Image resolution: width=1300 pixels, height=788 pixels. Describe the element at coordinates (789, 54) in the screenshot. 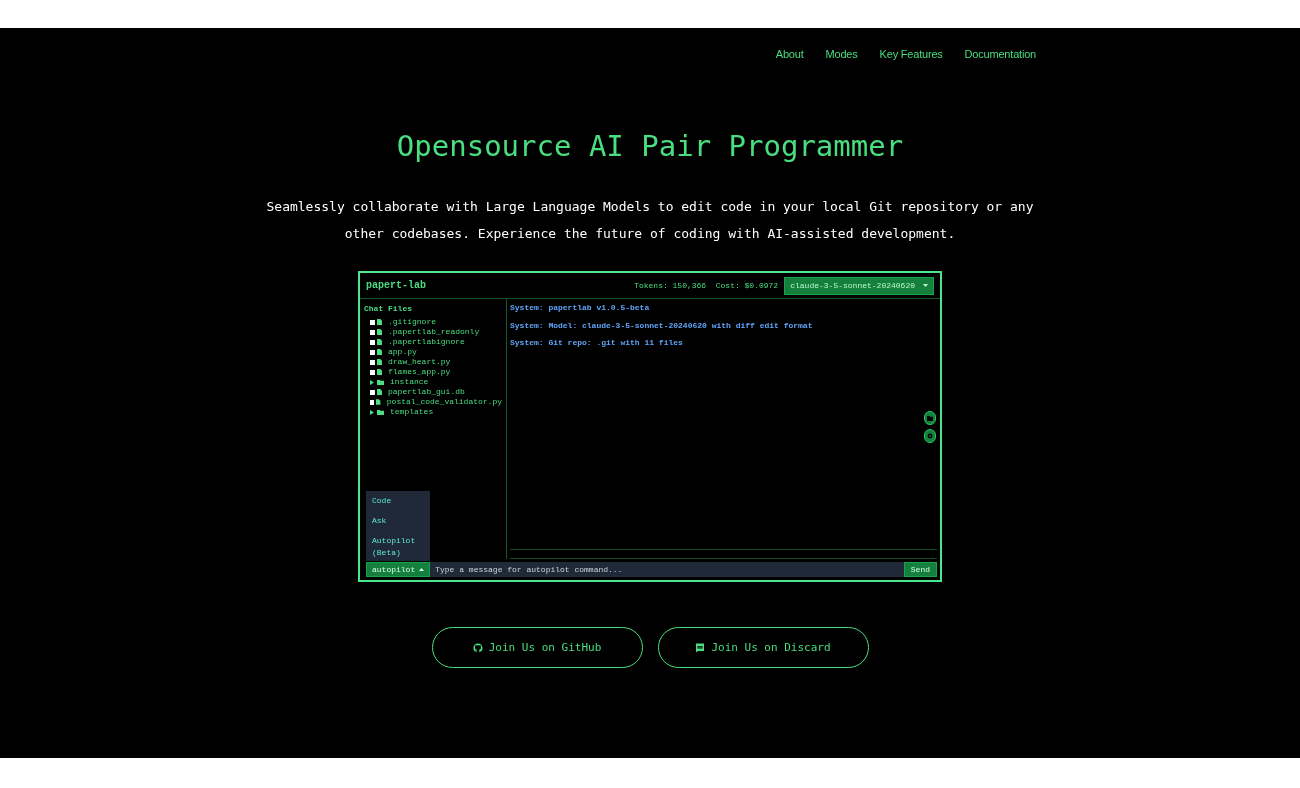

I see `nav-link-item: About` at that location.